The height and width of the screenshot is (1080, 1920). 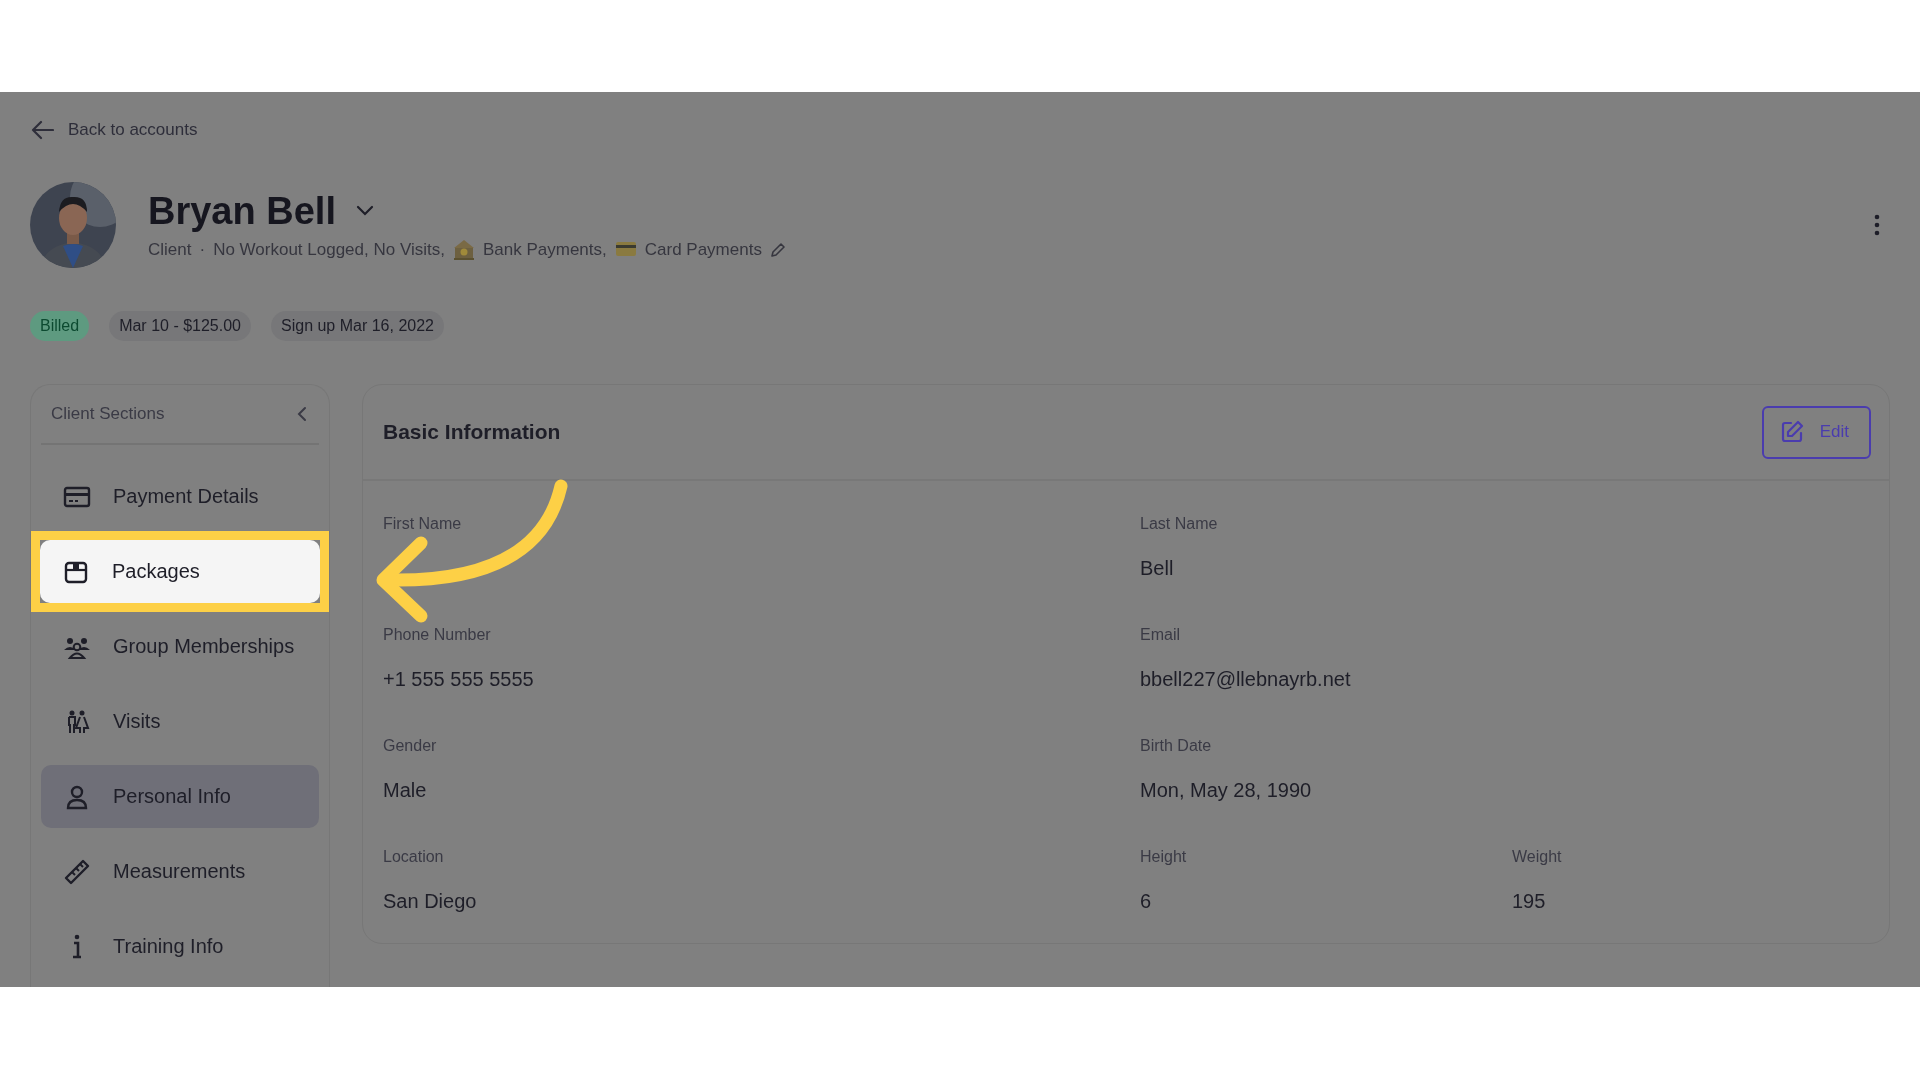 What do you see at coordinates (60, 326) in the screenshot?
I see `status-badge: Billed` at bounding box center [60, 326].